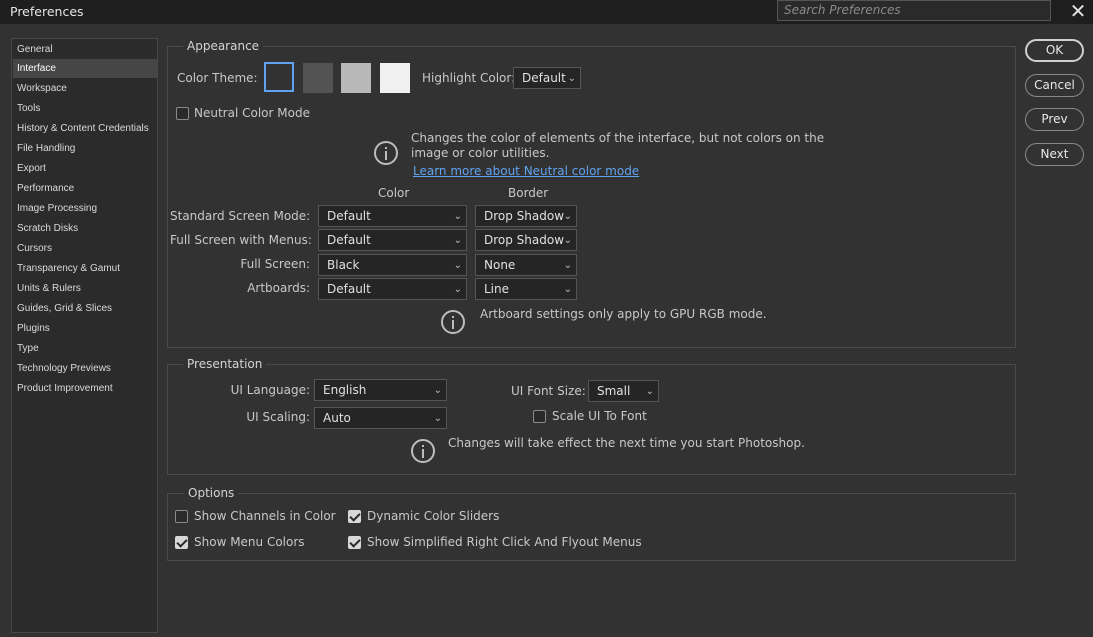 The width and height of the screenshot is (1093, 637). Describe the element at coordinates (181, 542) in the screenshot. I see `show-menu-colors-checkbox` at that location.